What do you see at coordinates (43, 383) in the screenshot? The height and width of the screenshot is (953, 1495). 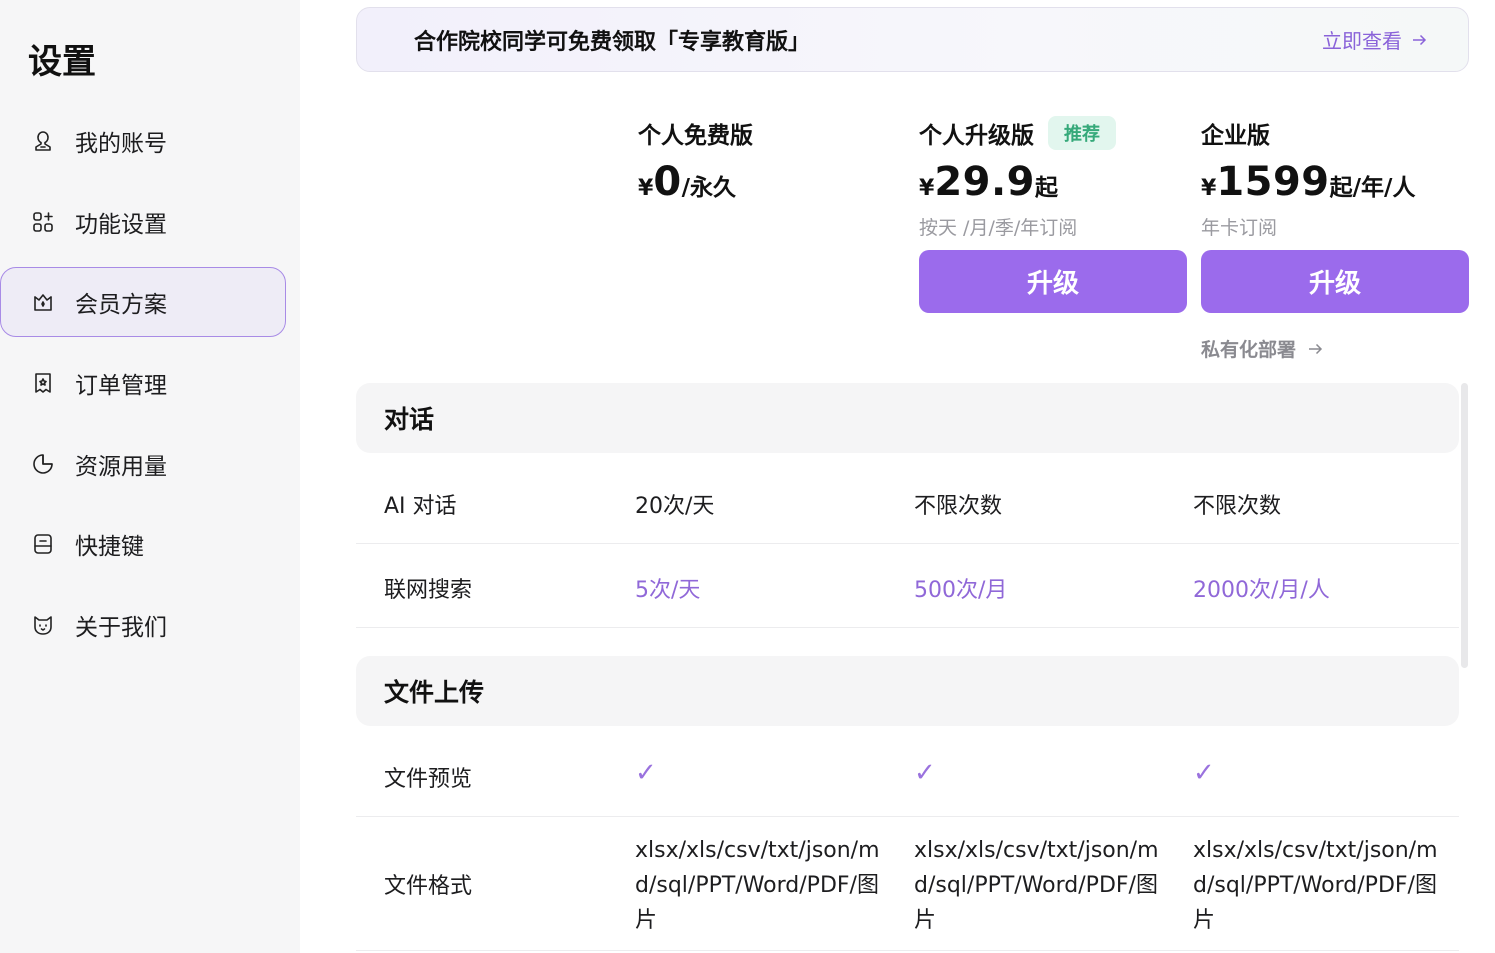 I see `receipt-icon` at bounding box center [43, 383].